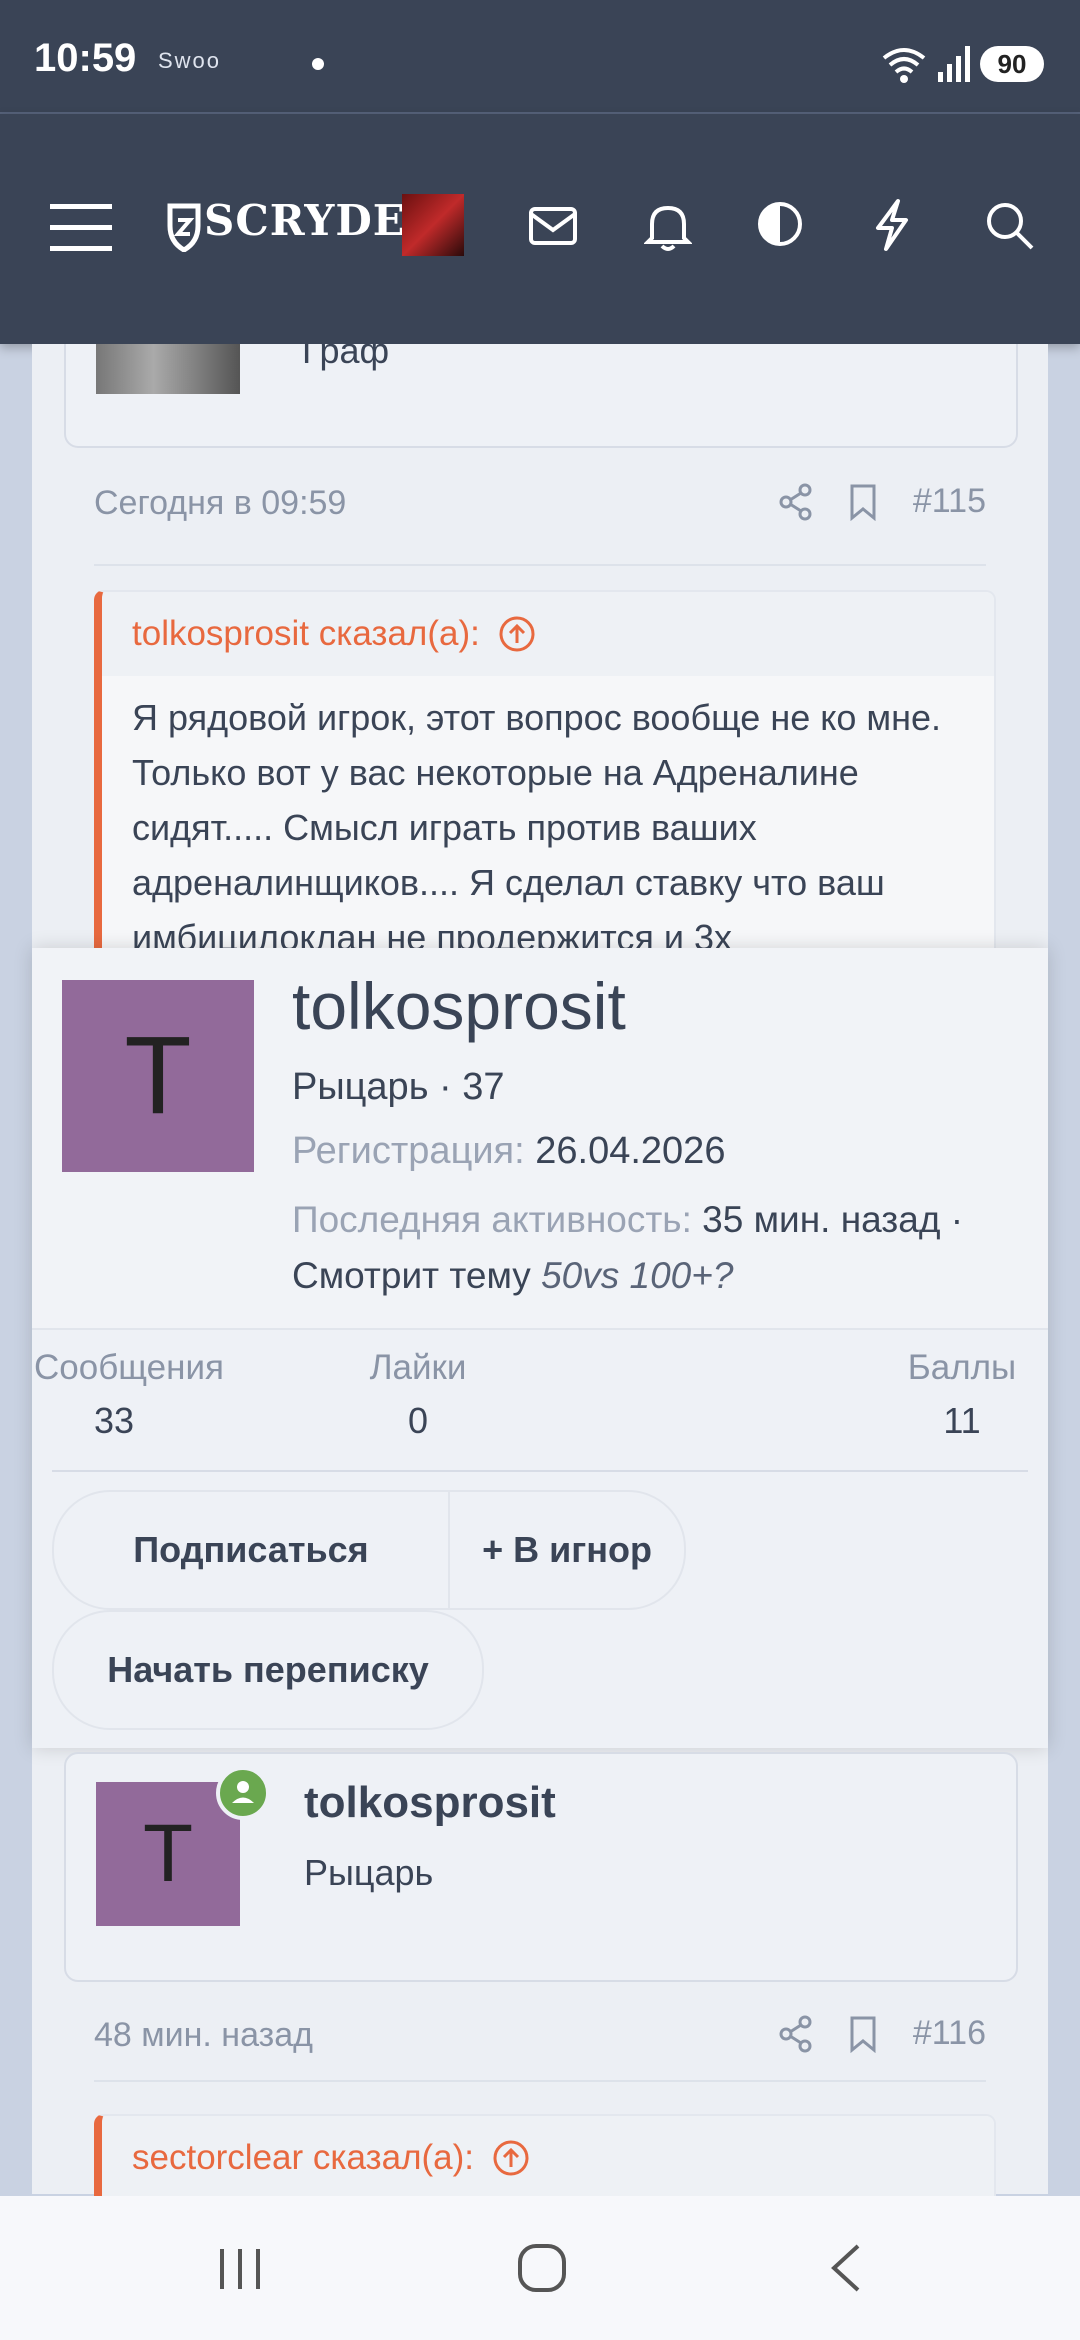 This screenshot has height=2340, width=1080. What do you see at coordinates (954, 64) in the screenshot?
I see `signal-icon` at bounding box center [954, 64].